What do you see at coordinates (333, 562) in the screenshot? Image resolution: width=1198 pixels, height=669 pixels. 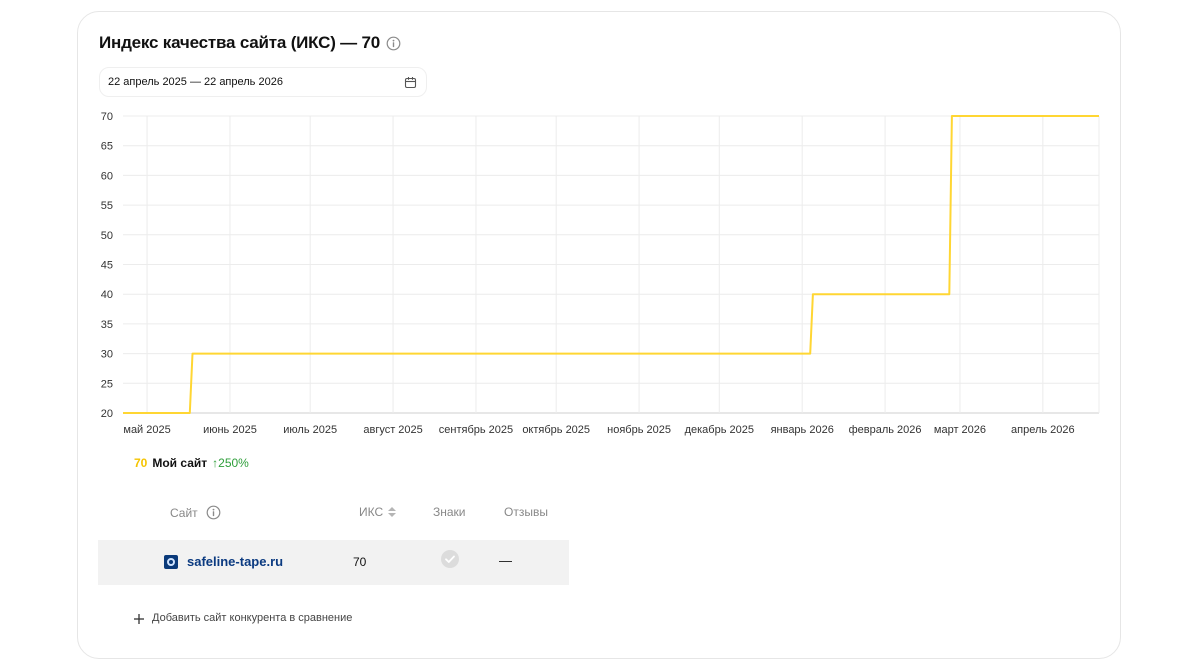 I see `table-row: safeline-tape.ru 70 —` at bounding box center [333, 562].